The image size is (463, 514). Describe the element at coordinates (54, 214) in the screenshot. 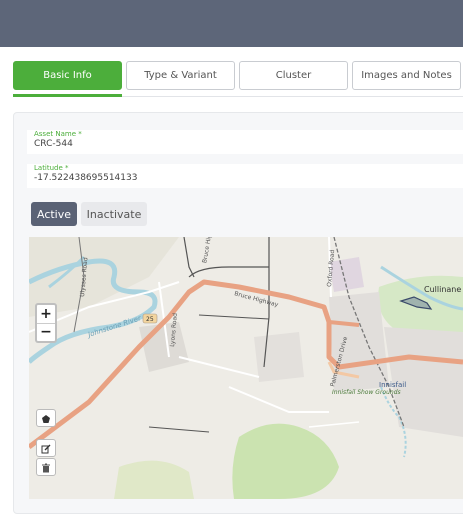

I see `active-button: Active` at that location.